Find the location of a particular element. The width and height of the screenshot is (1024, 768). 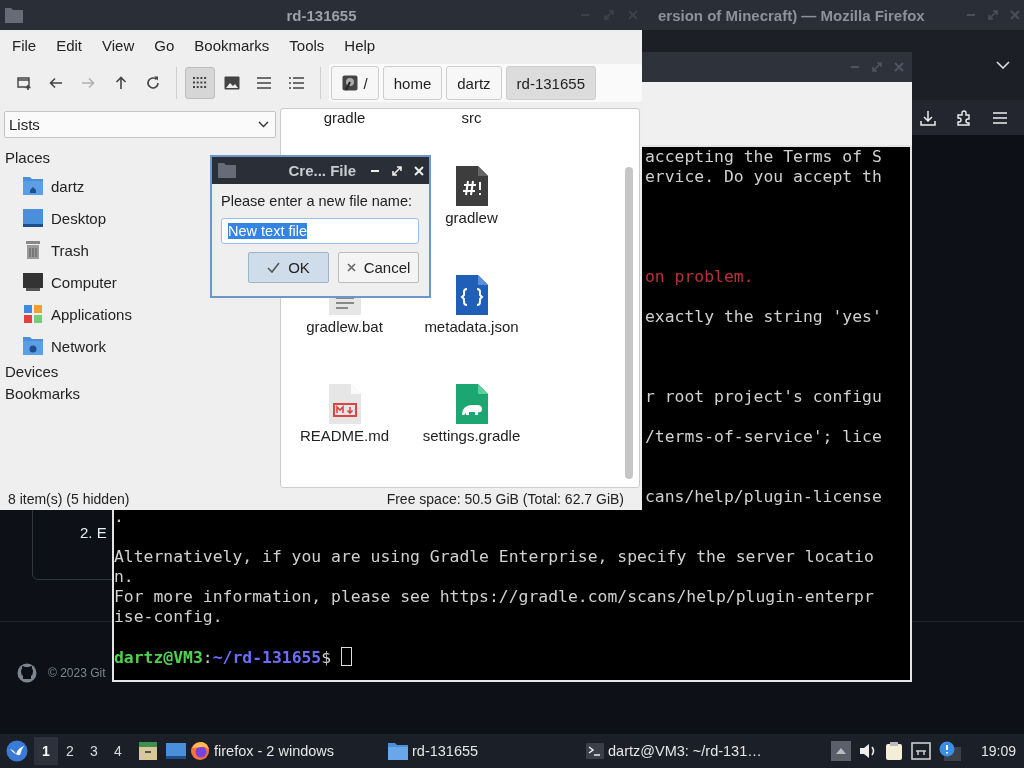

terminal-line: ise-config. is located at coordinates (168, 616).